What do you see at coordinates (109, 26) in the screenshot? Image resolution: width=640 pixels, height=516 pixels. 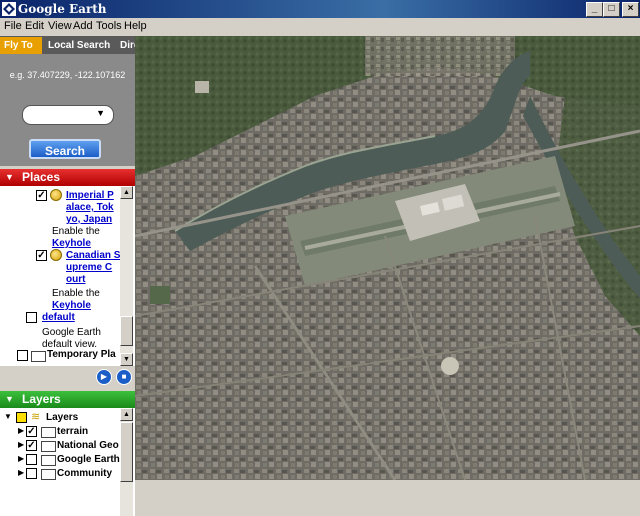 I see `menu-tools: Tools` at bounding box center [109, 26].